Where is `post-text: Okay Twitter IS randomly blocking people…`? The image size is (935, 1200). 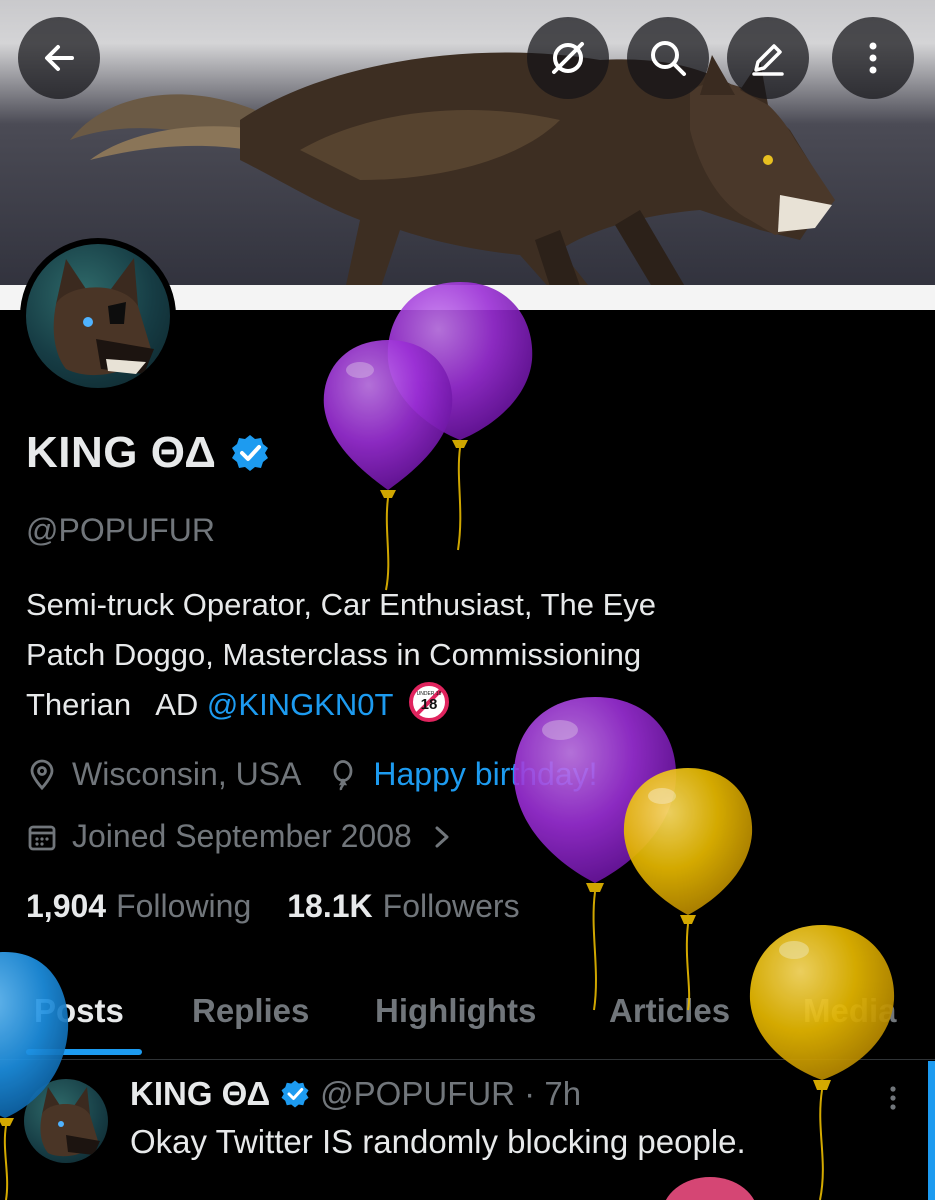 post-text: Okay Twitter IS randomly blocking people… is located at coordinates (438, 1141).